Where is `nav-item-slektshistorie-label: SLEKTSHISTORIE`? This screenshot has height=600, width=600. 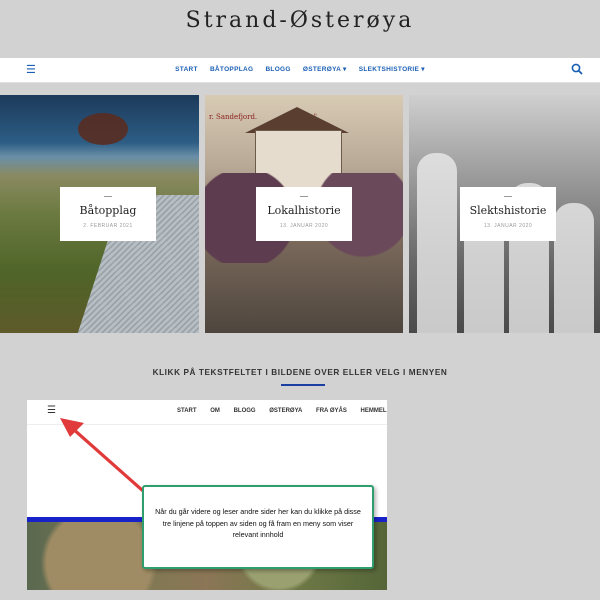 nav-item-slektshistorie-label: SLEKTSHISTORIE is located at coordinates (389, 69).